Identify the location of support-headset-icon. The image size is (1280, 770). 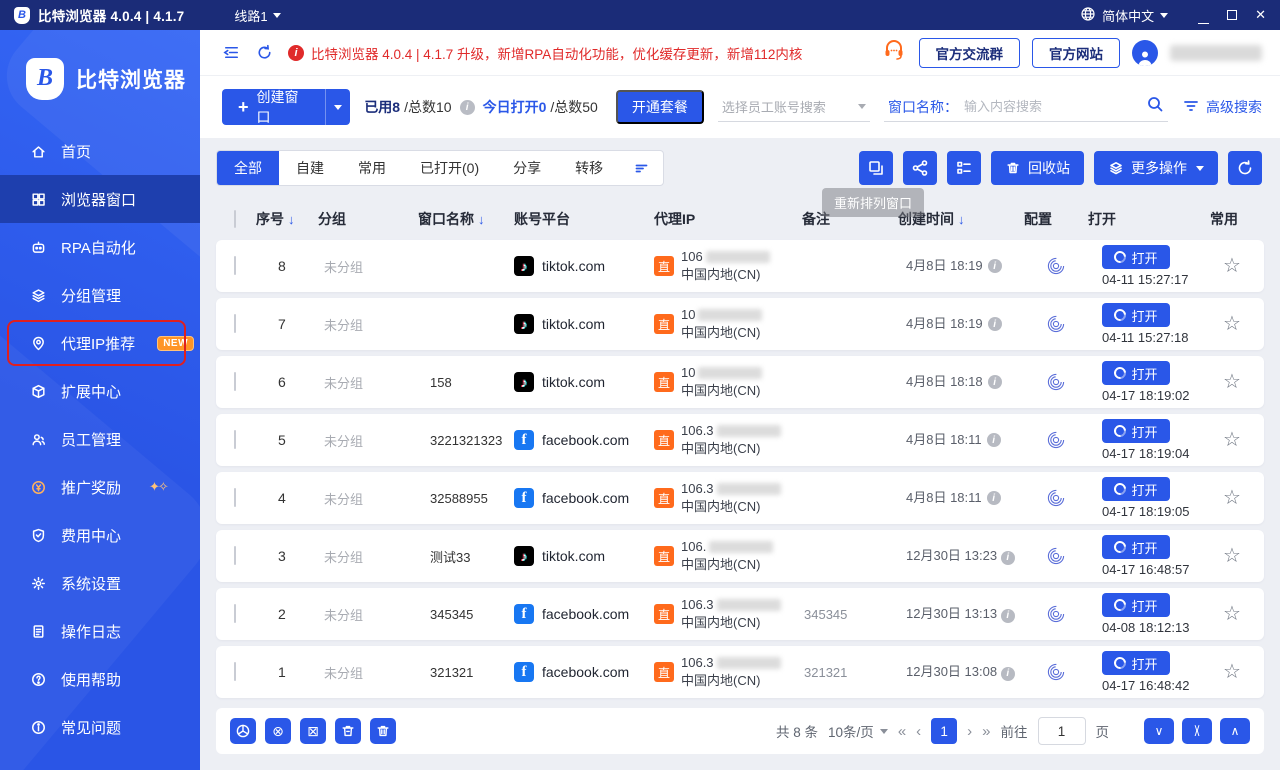
(894, 52).